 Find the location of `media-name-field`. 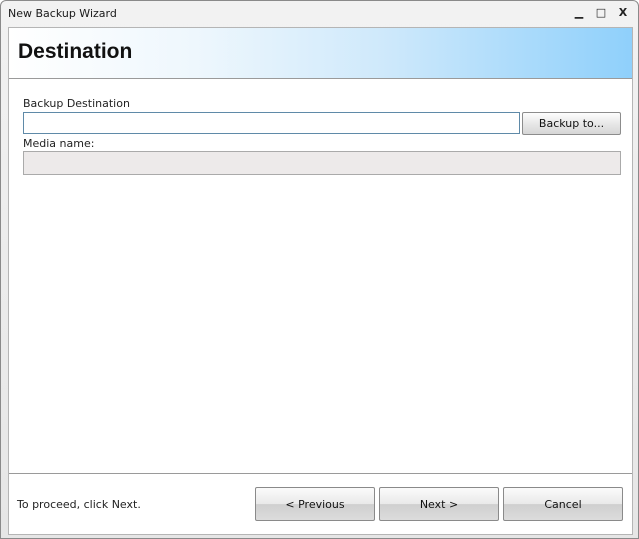

media-name-field is located at coordinates (322, 163).